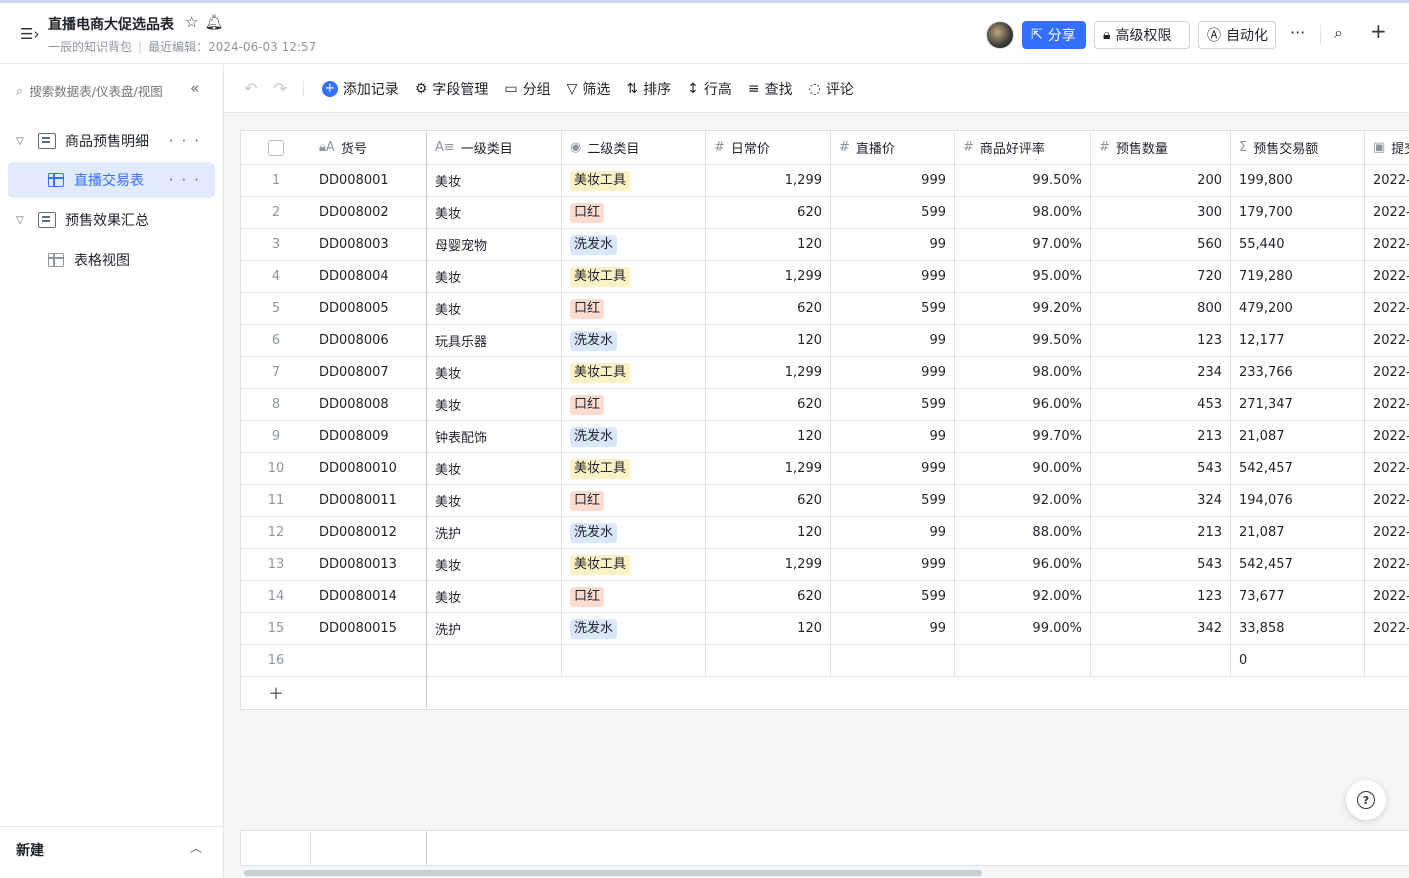  What do you see at coordinates (103, 91) in the screenshot?
I see `sidebar-search-input` at bounding box center [103, 91].